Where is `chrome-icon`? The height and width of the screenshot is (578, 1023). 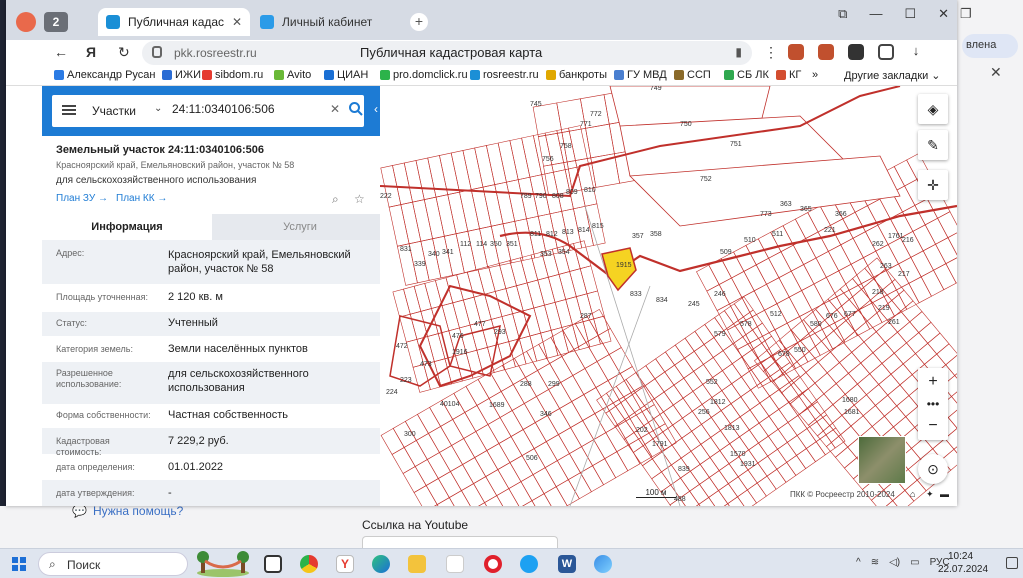 chrome-icon is located at coordinates (309, 564).